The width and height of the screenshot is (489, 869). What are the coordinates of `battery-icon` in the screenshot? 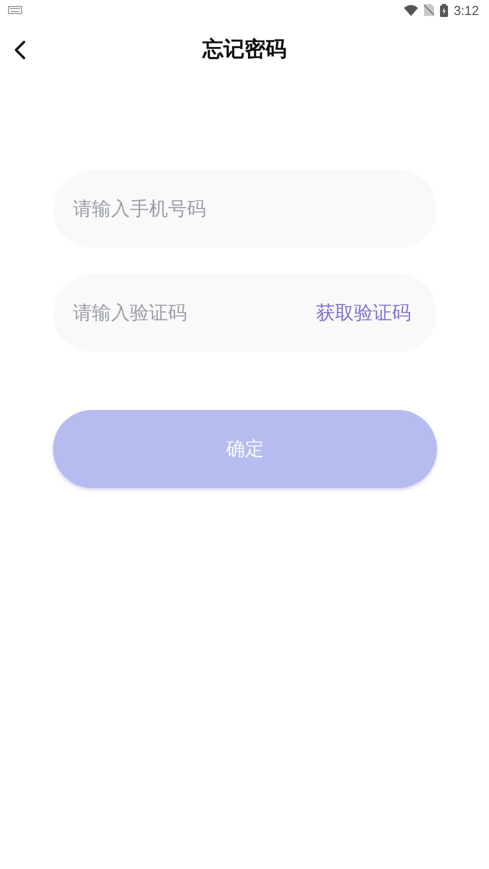 It's located at (444, 10).